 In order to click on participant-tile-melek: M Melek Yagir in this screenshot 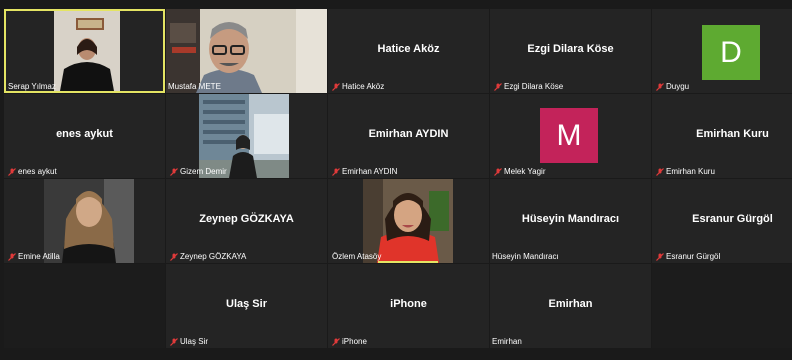, I will do `click(570, 136)`.